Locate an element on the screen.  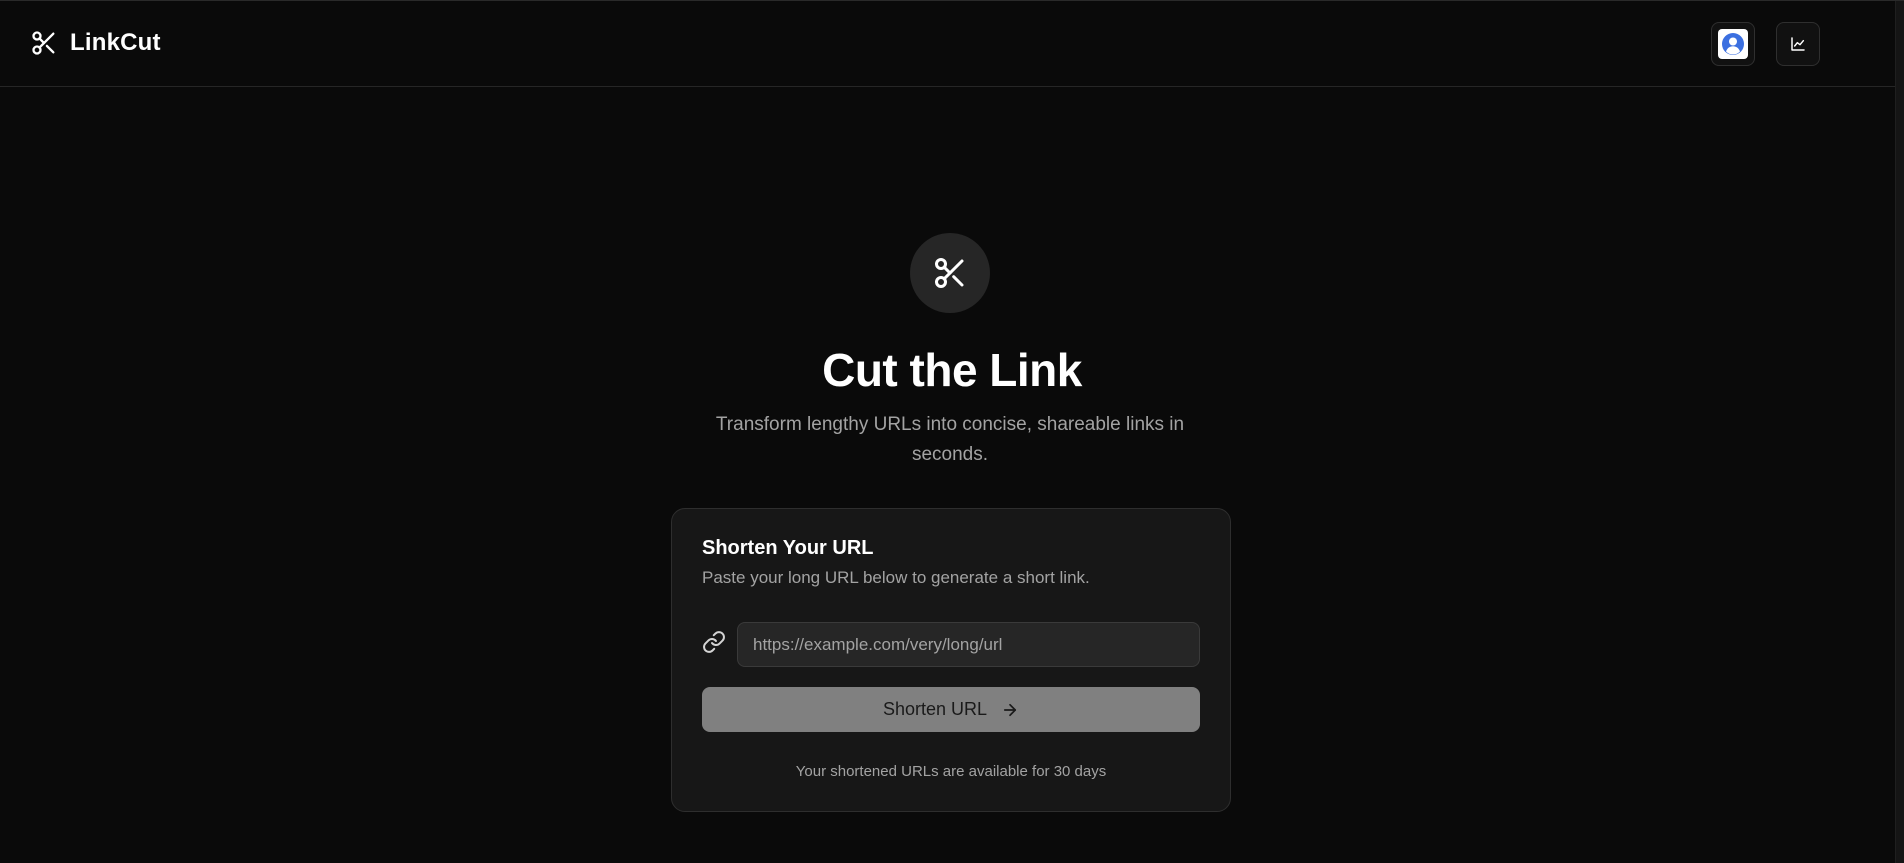
brand-logo-link: LinkCut is located at coordinates (95, 43).